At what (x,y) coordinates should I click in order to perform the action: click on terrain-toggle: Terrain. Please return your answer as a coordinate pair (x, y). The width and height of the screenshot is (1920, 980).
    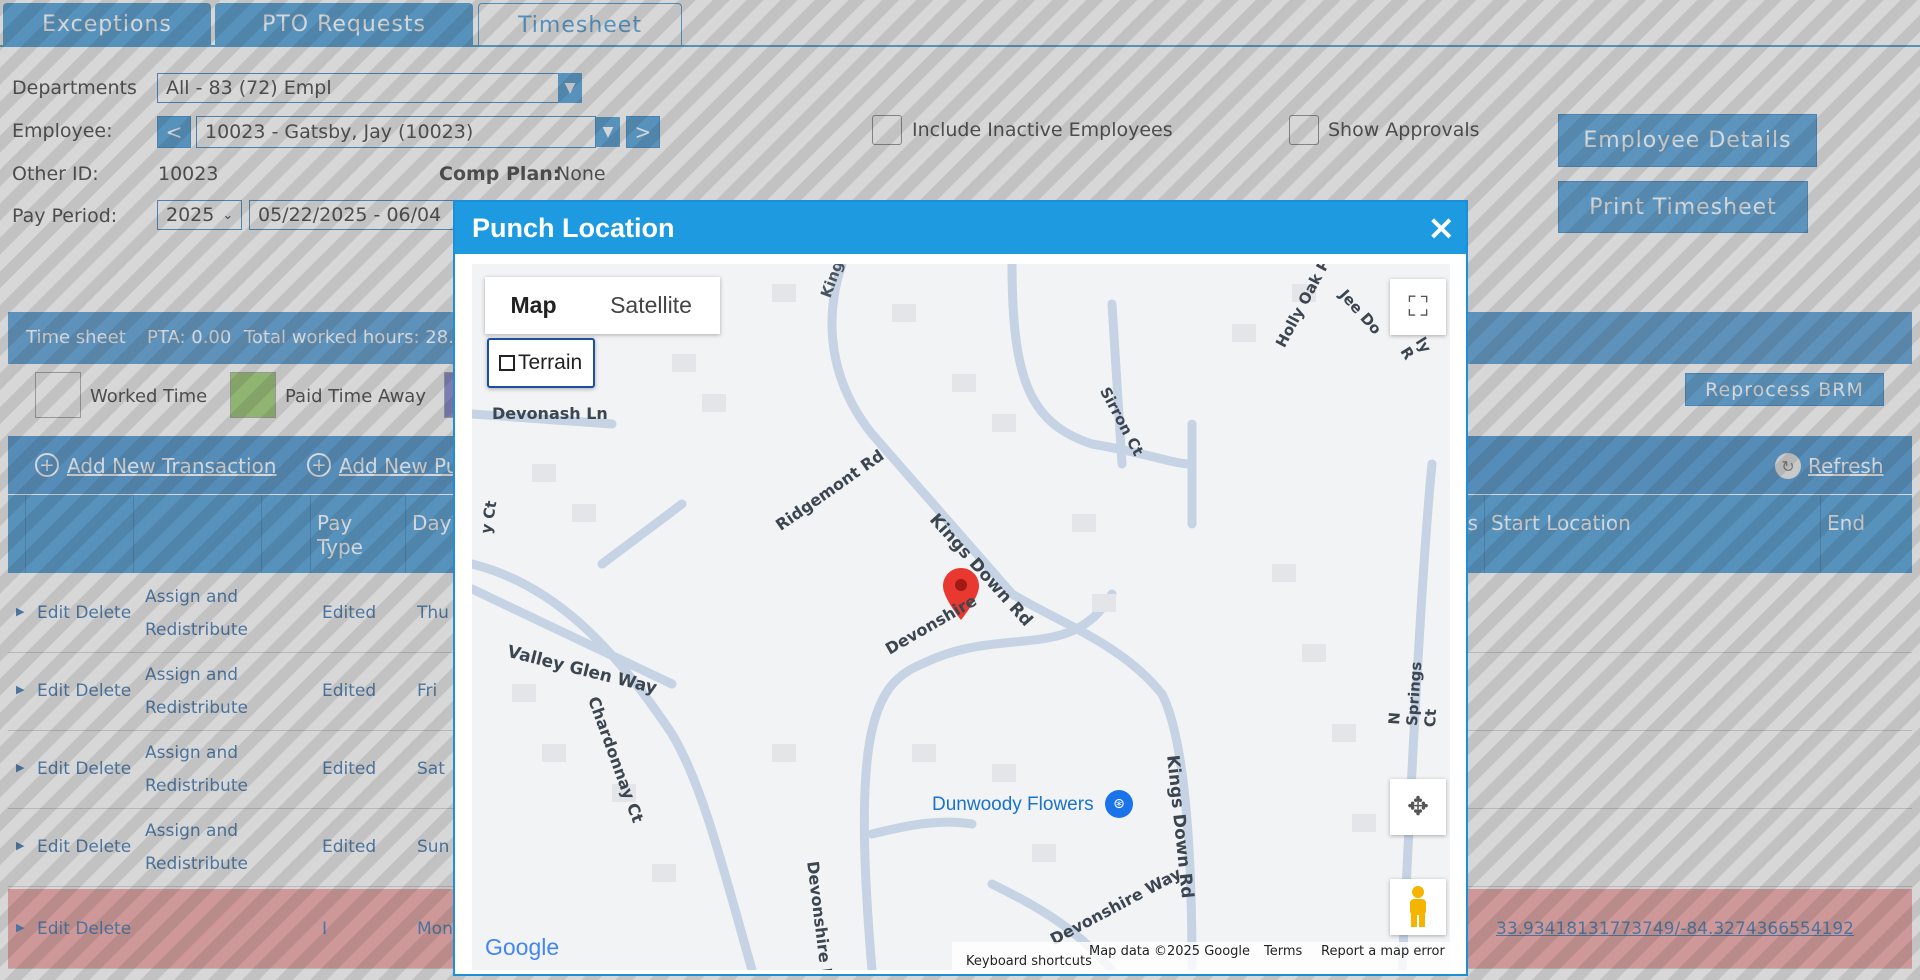
    Looking at the image, I should click on (541, 363).